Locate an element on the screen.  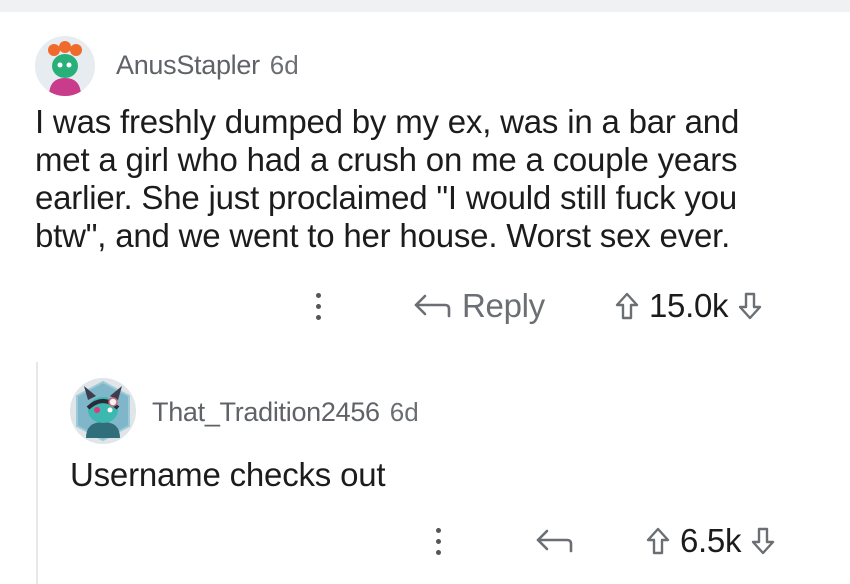
vote-score: 15.0k is located at coordinates (689, 305).